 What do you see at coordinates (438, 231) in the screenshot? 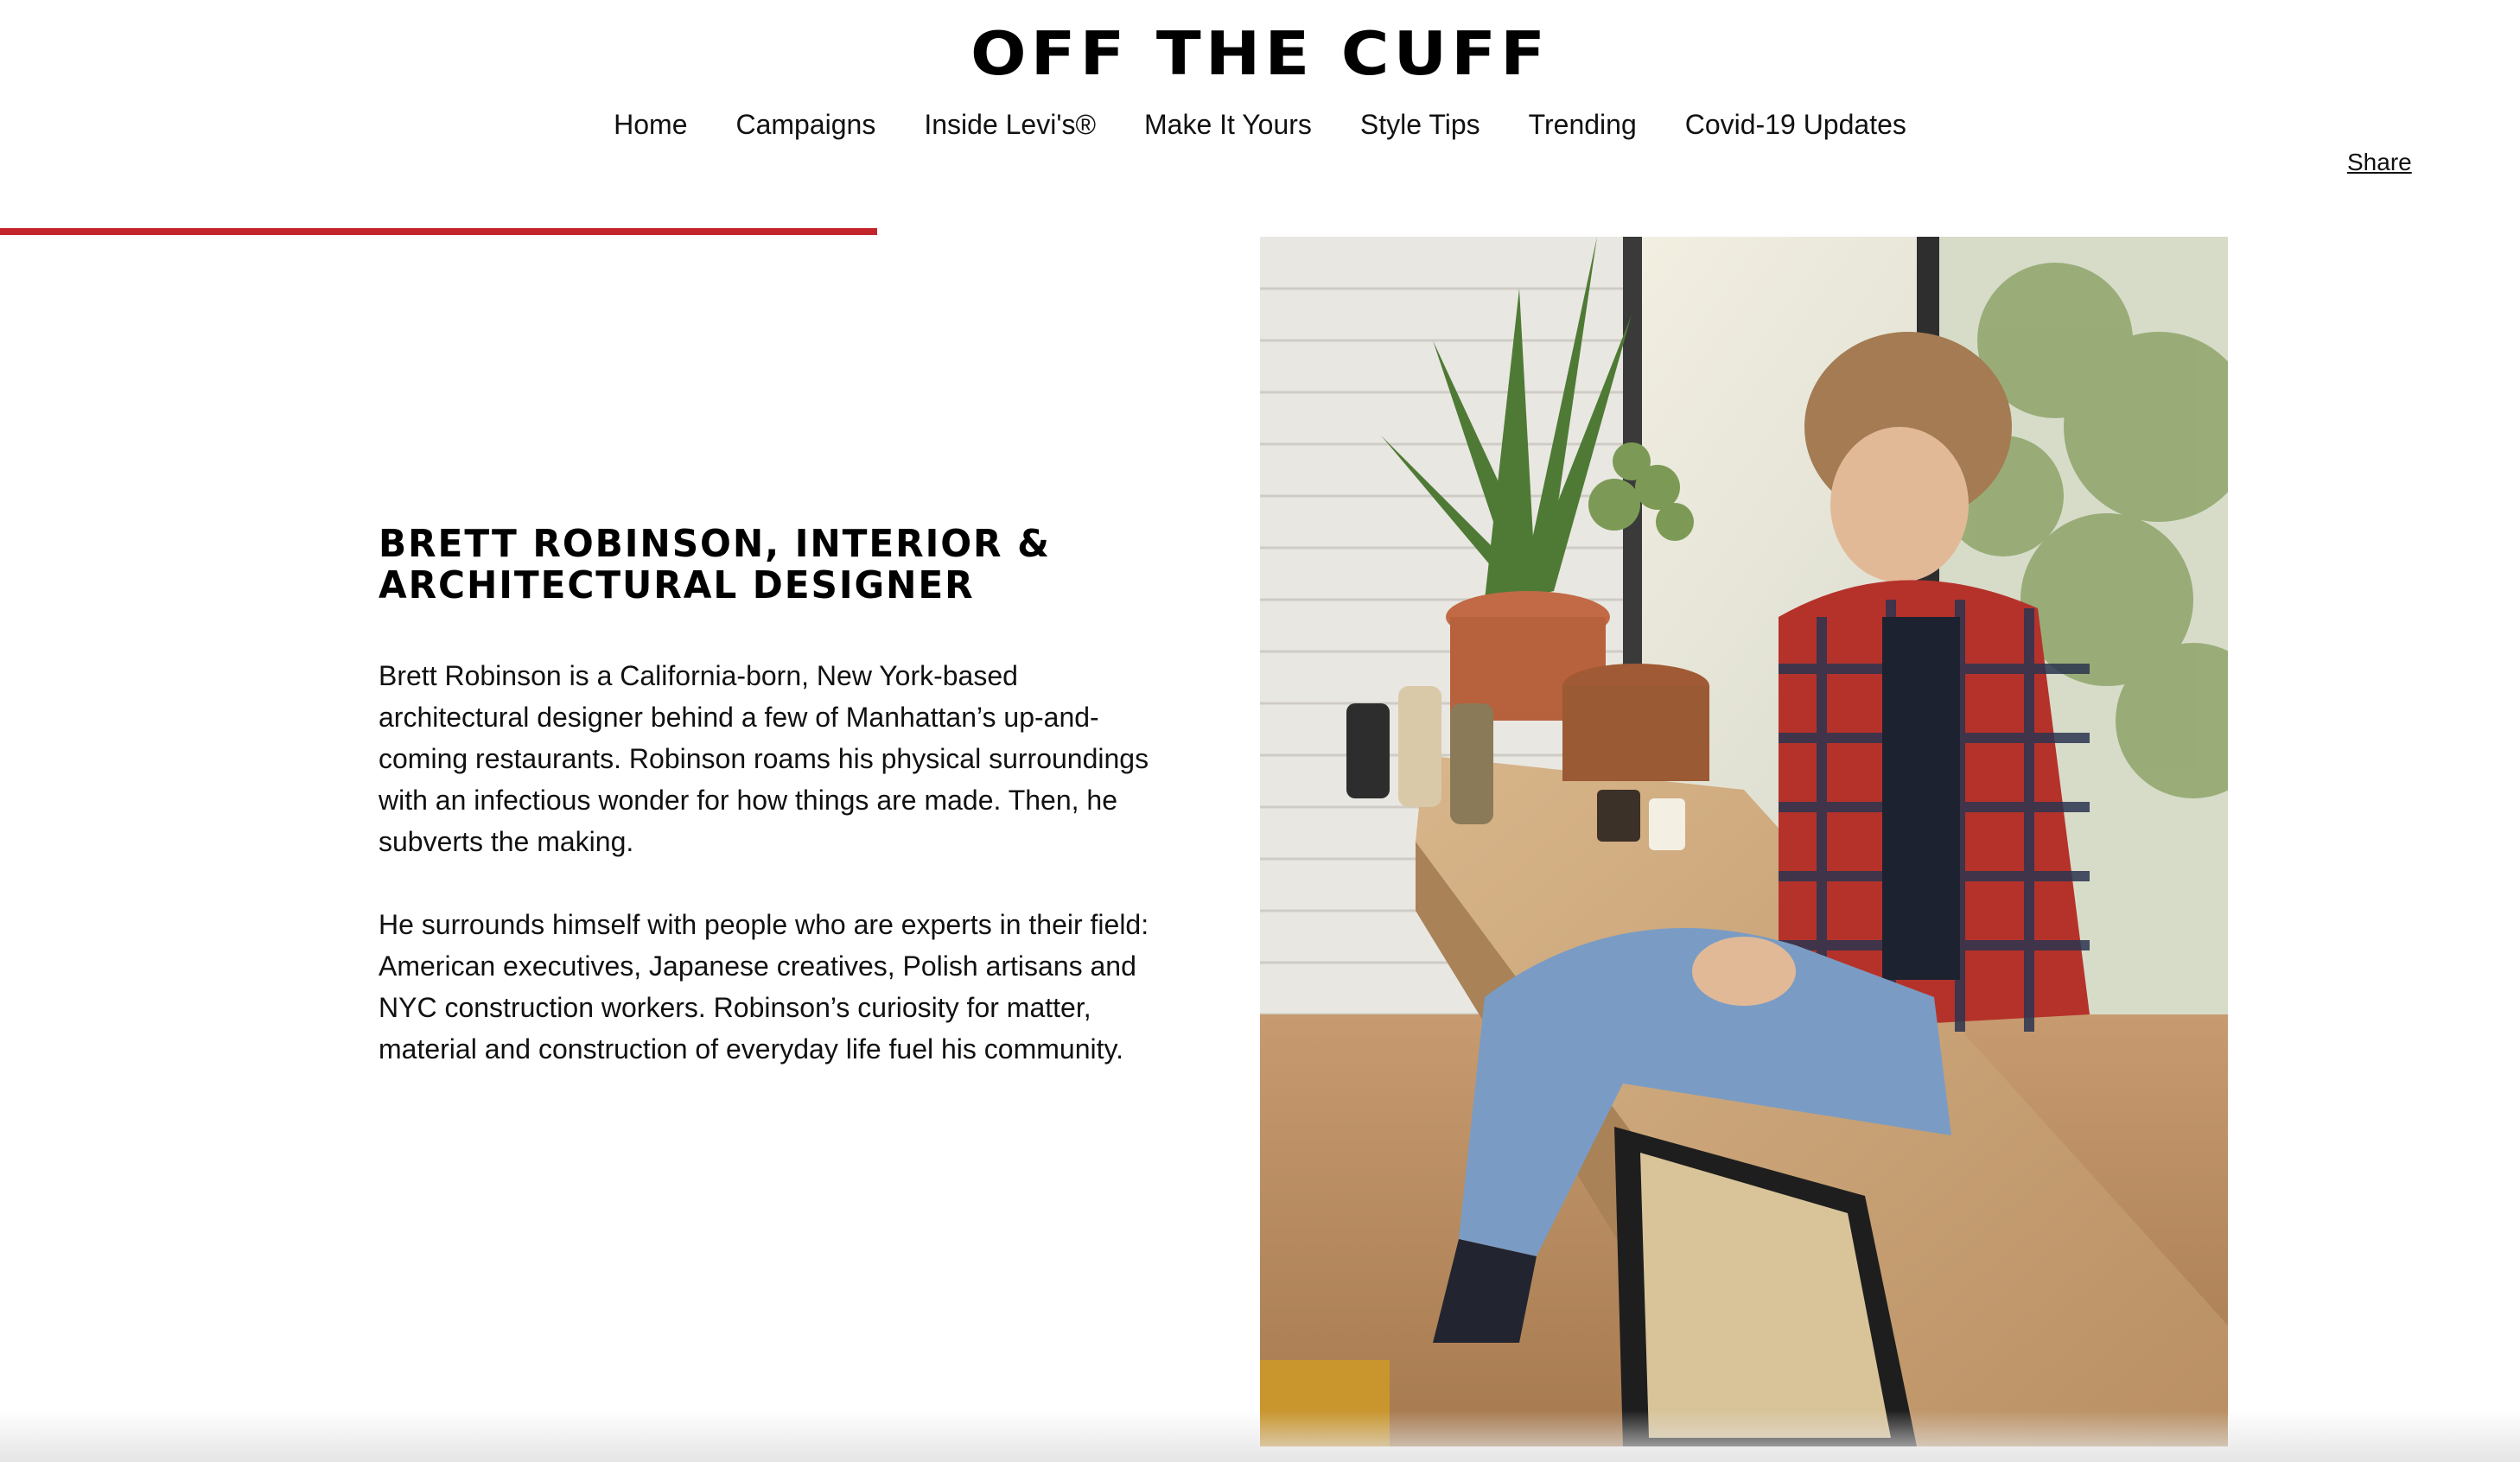
I see `reading-progress-fill` at bounding box center [438, 231].